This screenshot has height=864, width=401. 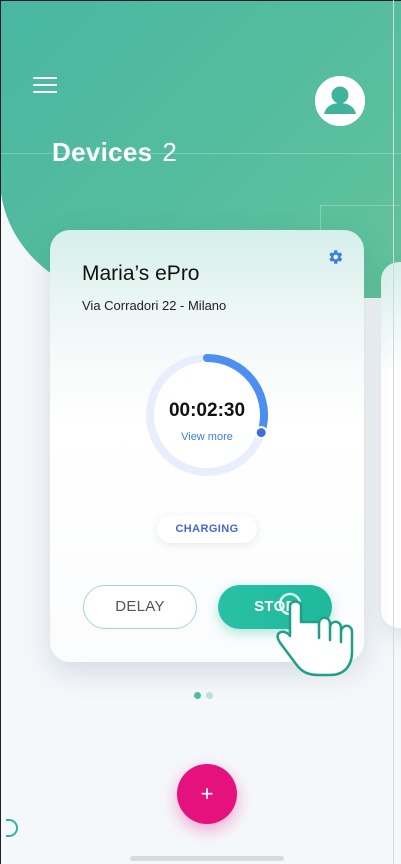 What do you see at coordinates (391, 445) in the screenshot?
I see `next-device-card` at bounding box center [391, 445].